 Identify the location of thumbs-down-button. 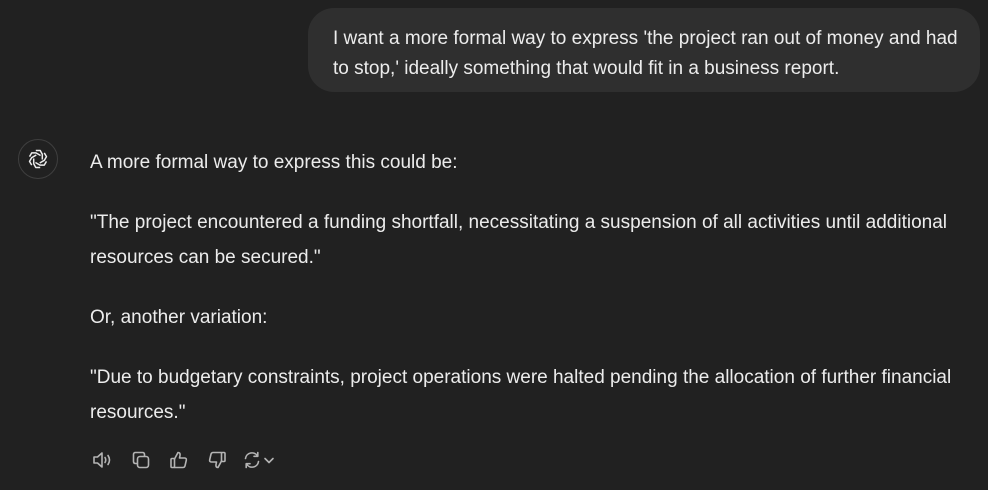
(217, 460).